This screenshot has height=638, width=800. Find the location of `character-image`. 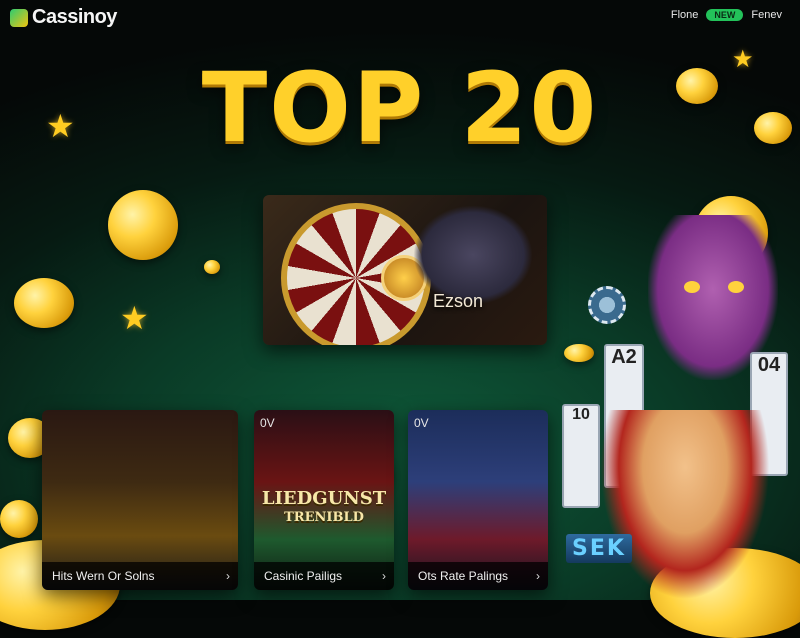

character-image is located at coordinates (685, 505).